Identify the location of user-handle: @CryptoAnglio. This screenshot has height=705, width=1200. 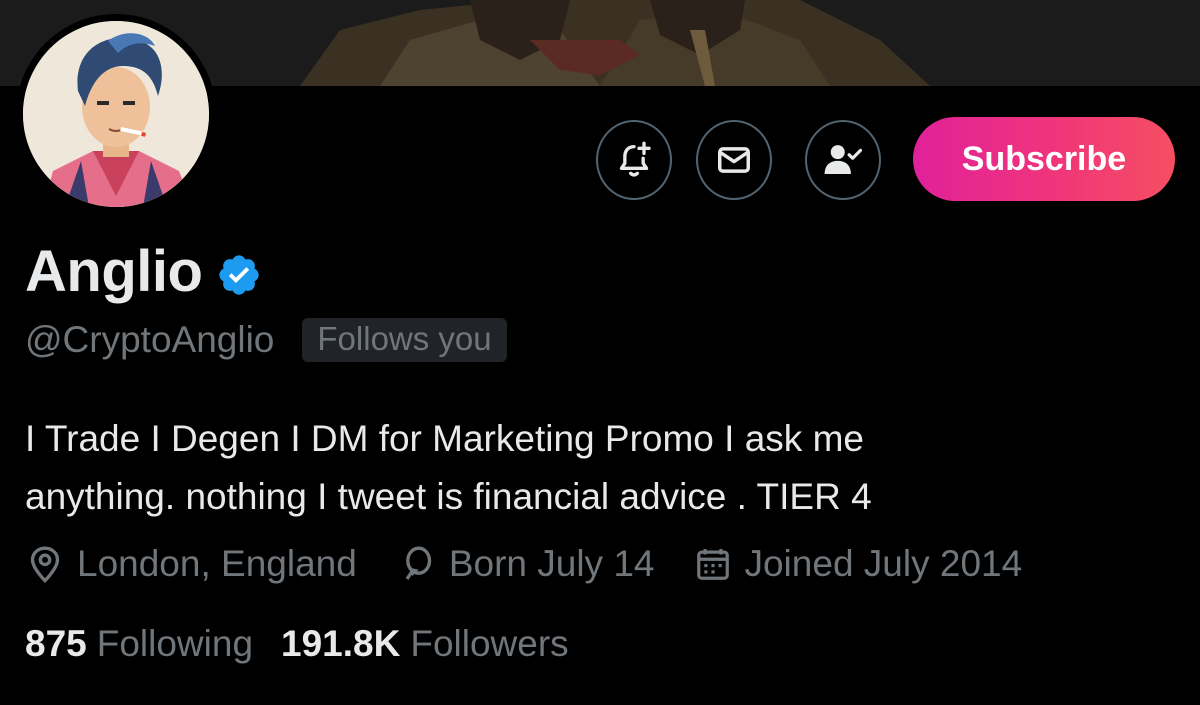
(150, 339).